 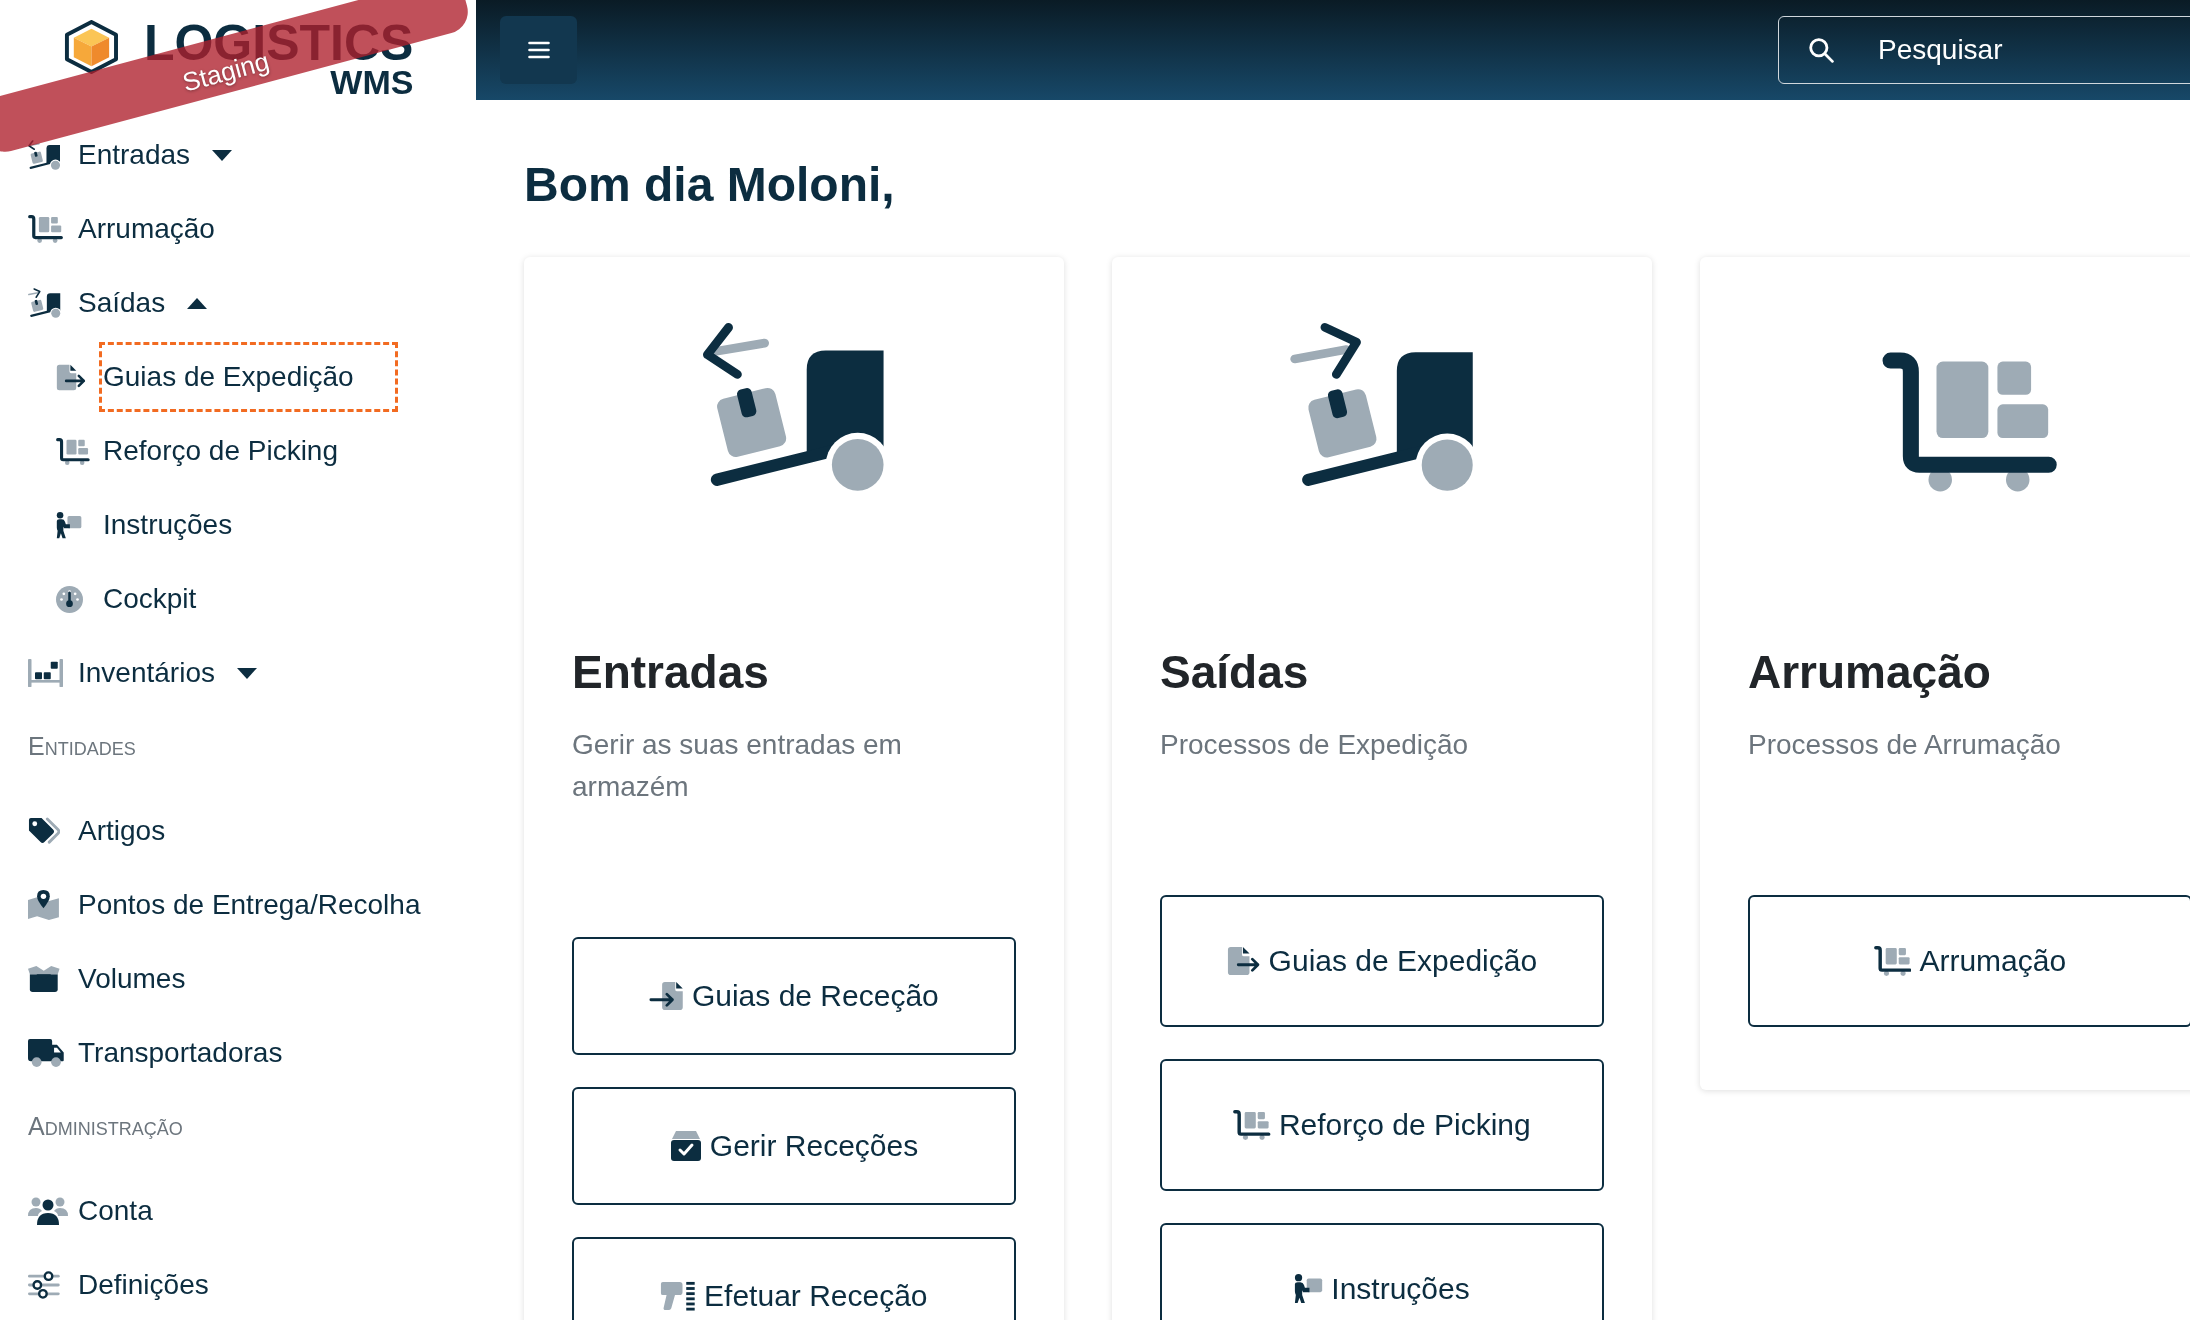 What do you see at coordinates (43, 905) in the screenshot?
I see `map-pin-icon` at bounding box center [43, 905].